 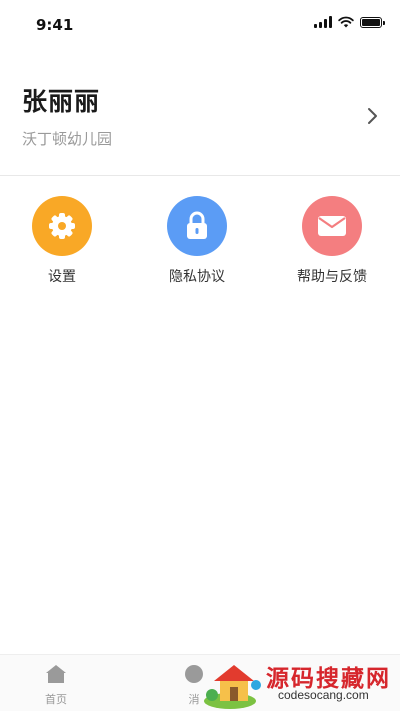 I want to click on divider, so click(x=200, y=175).